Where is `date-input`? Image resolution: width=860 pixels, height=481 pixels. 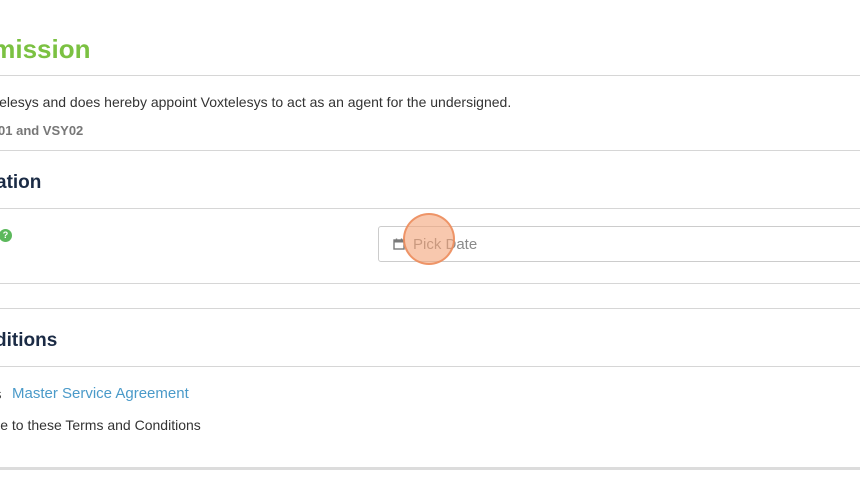 date-input is located at coordinates (633, 244).